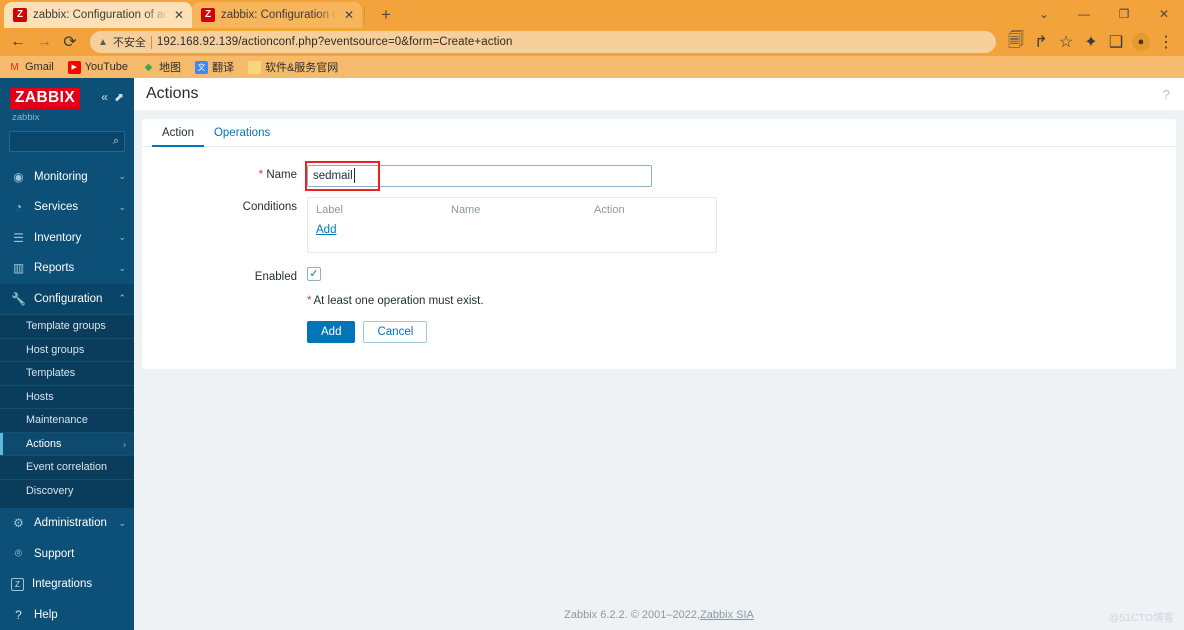  What do you see at coordinates (1044, 14) in the screenshot?
I see `tab-search-chevron-down-icon: ⌄` at bounding box center [1044, 14].